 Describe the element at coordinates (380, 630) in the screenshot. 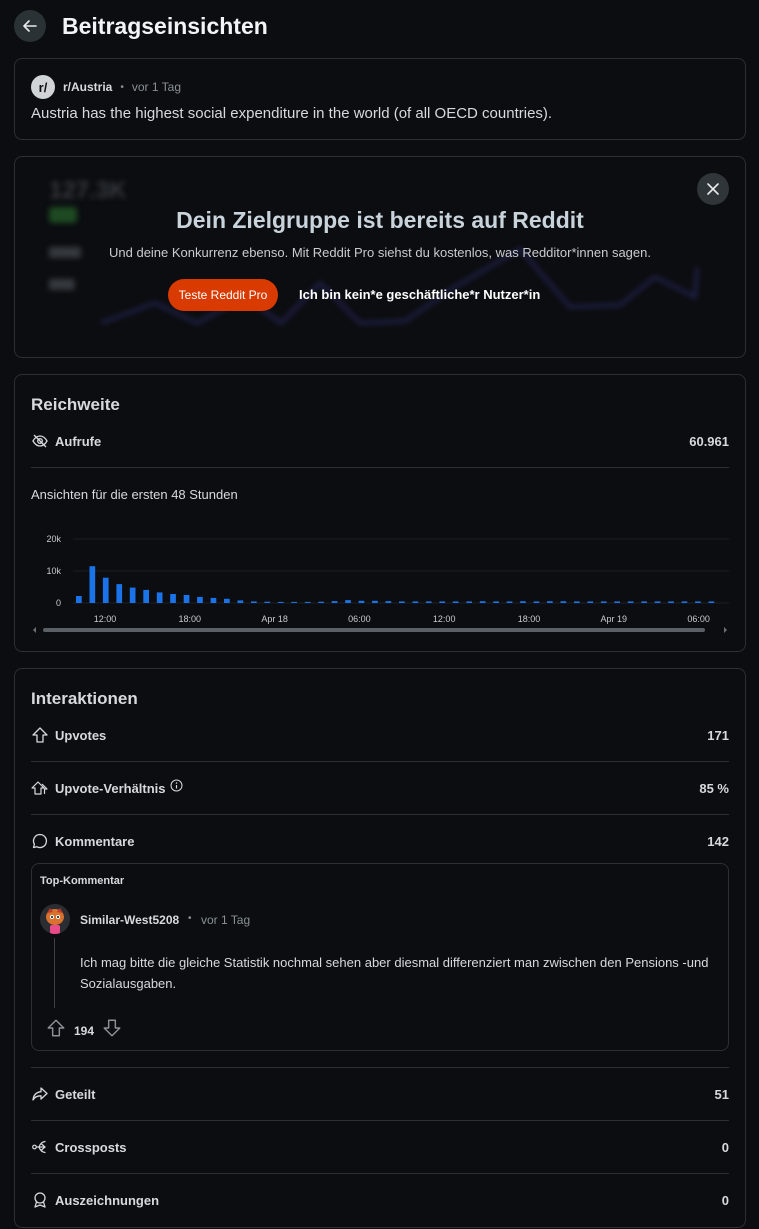

I see `chart-scrollbar` at that location.